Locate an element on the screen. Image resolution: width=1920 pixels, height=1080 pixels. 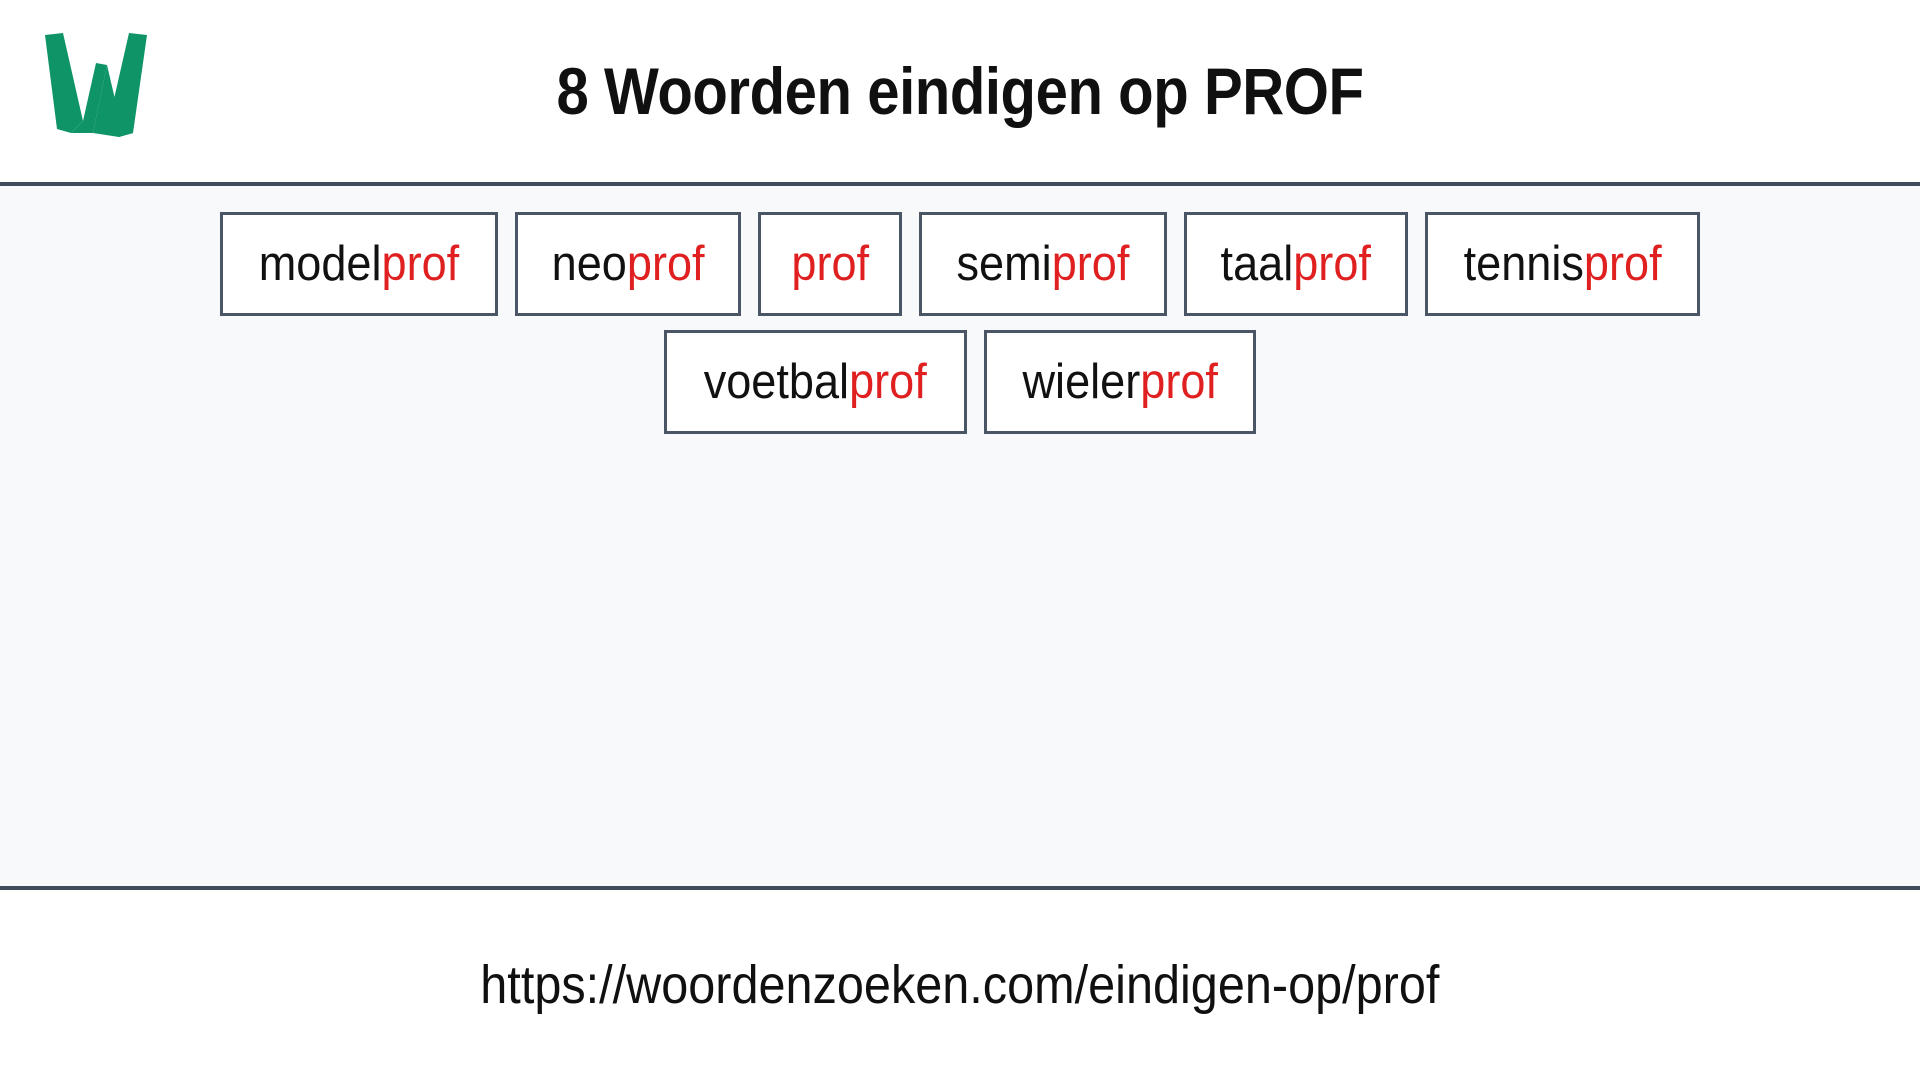
word-box: tennisprof is located at coordinates (1562, 264).